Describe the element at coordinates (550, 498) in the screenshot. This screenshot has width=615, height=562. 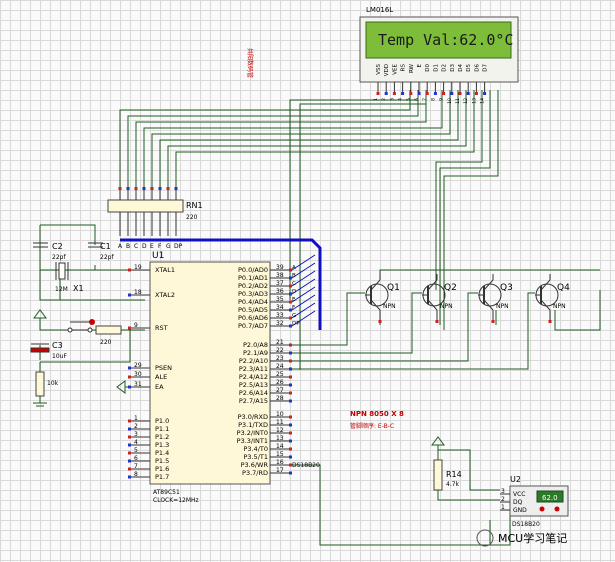
I see `u2-reading: 62.0` at that location.